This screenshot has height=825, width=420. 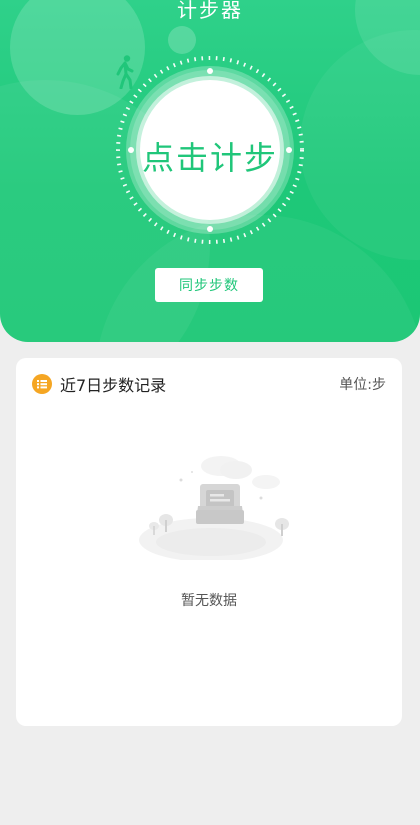 What do you see at coordinates (209, 384) in the screenshot?
I see `card-header: 近7日步数记录 单位:步` at bounding box center [209, 384].